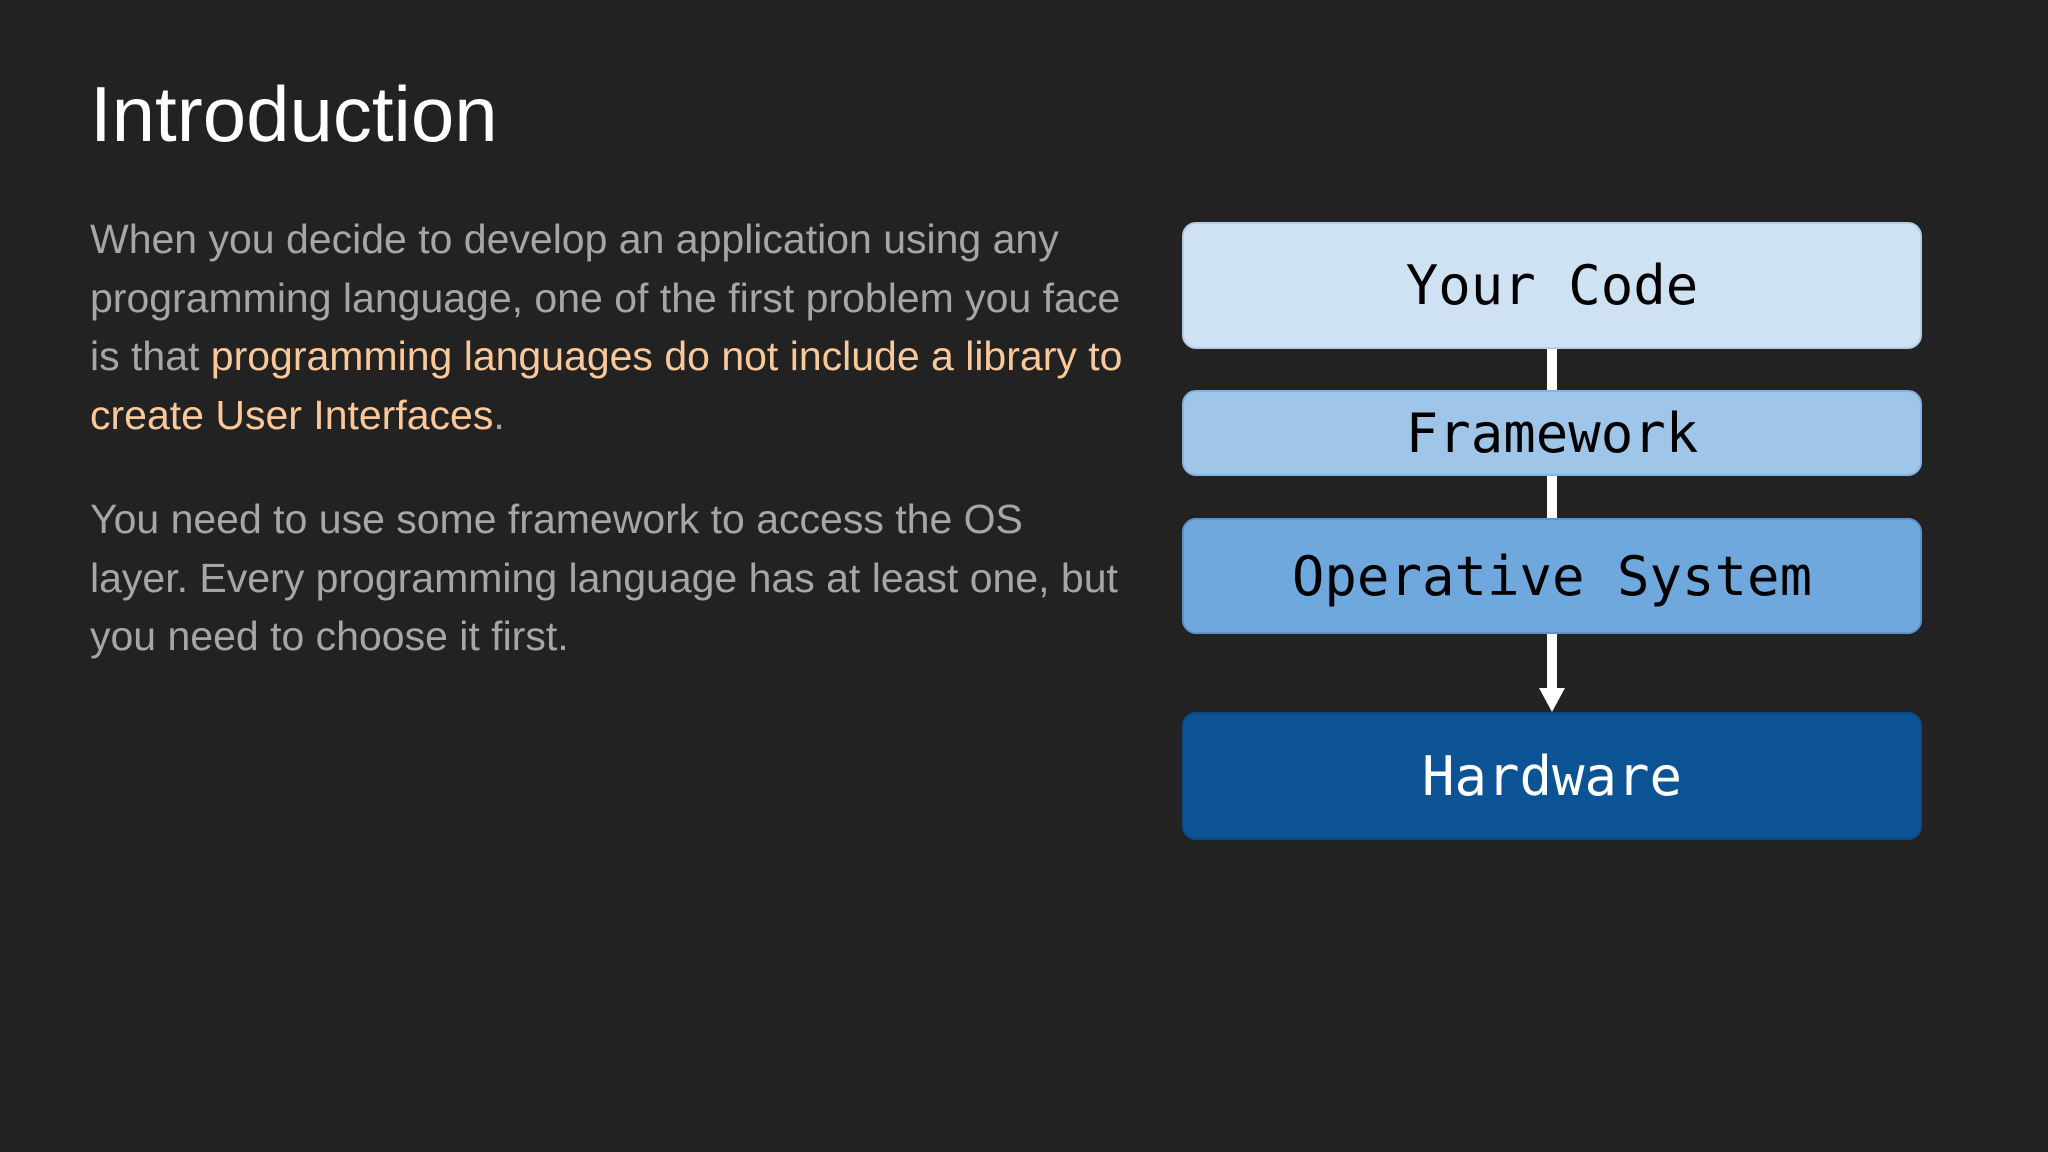  What do you see at coordinates (499, 414) in the screenshot?
I see `intro-text-end: .` at bounding box center [499, 414].